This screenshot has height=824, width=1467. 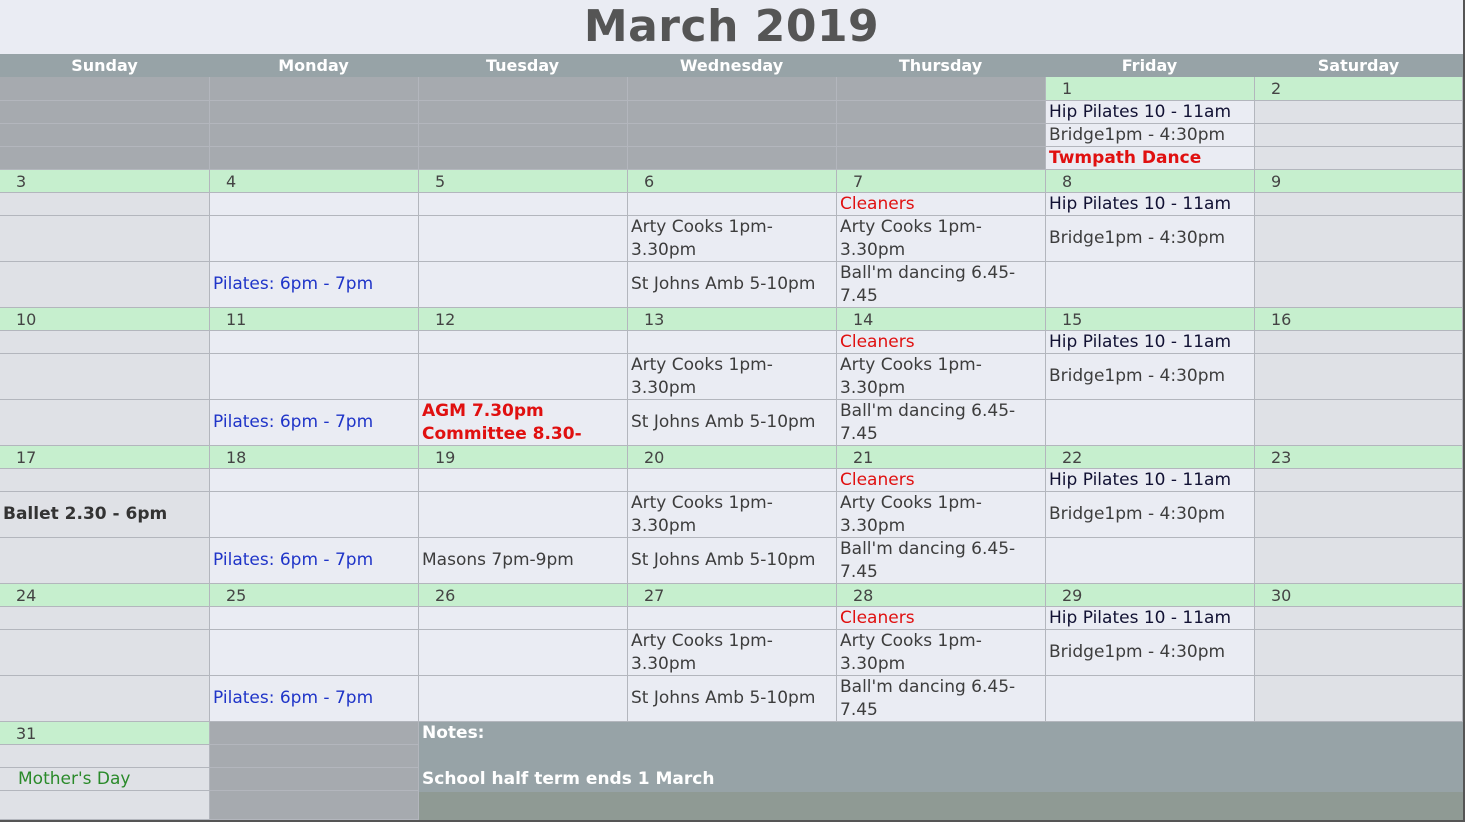 What do you see at coordinates (314, 319) in the screenshot?
I see `date-cell: 11` at bounding box center [314, 319].